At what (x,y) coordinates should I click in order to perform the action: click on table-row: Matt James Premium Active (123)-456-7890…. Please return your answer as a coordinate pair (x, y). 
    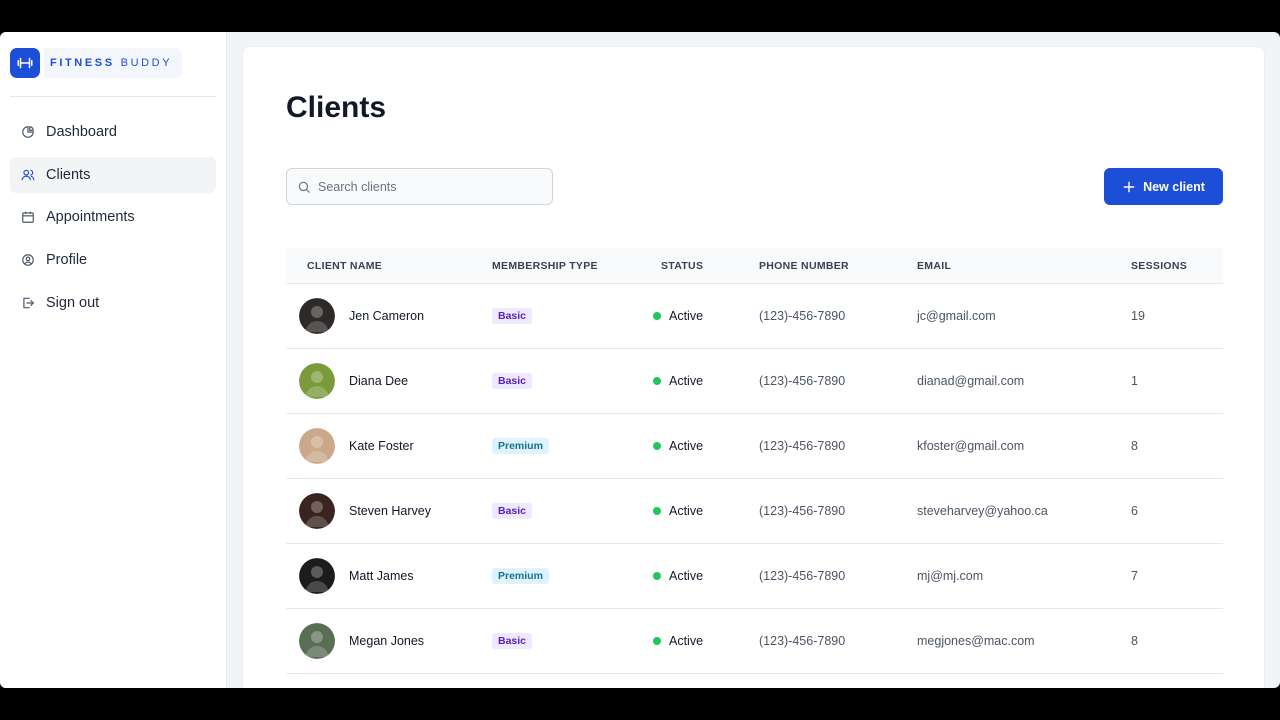
    Looking at the image, I should click on (754, 576).